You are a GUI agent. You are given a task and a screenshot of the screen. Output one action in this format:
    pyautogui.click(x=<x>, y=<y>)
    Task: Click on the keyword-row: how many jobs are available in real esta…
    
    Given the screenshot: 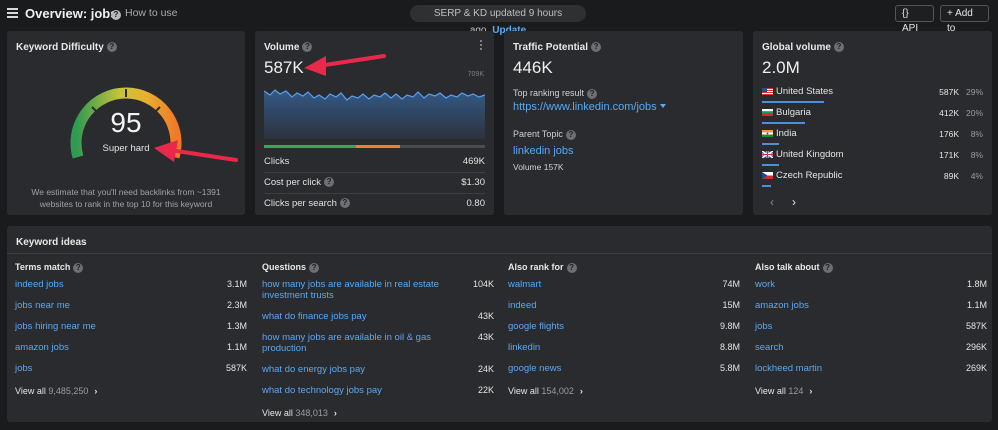 What is the action you would take?
    pyautogui.click(x=378, y=292)
    